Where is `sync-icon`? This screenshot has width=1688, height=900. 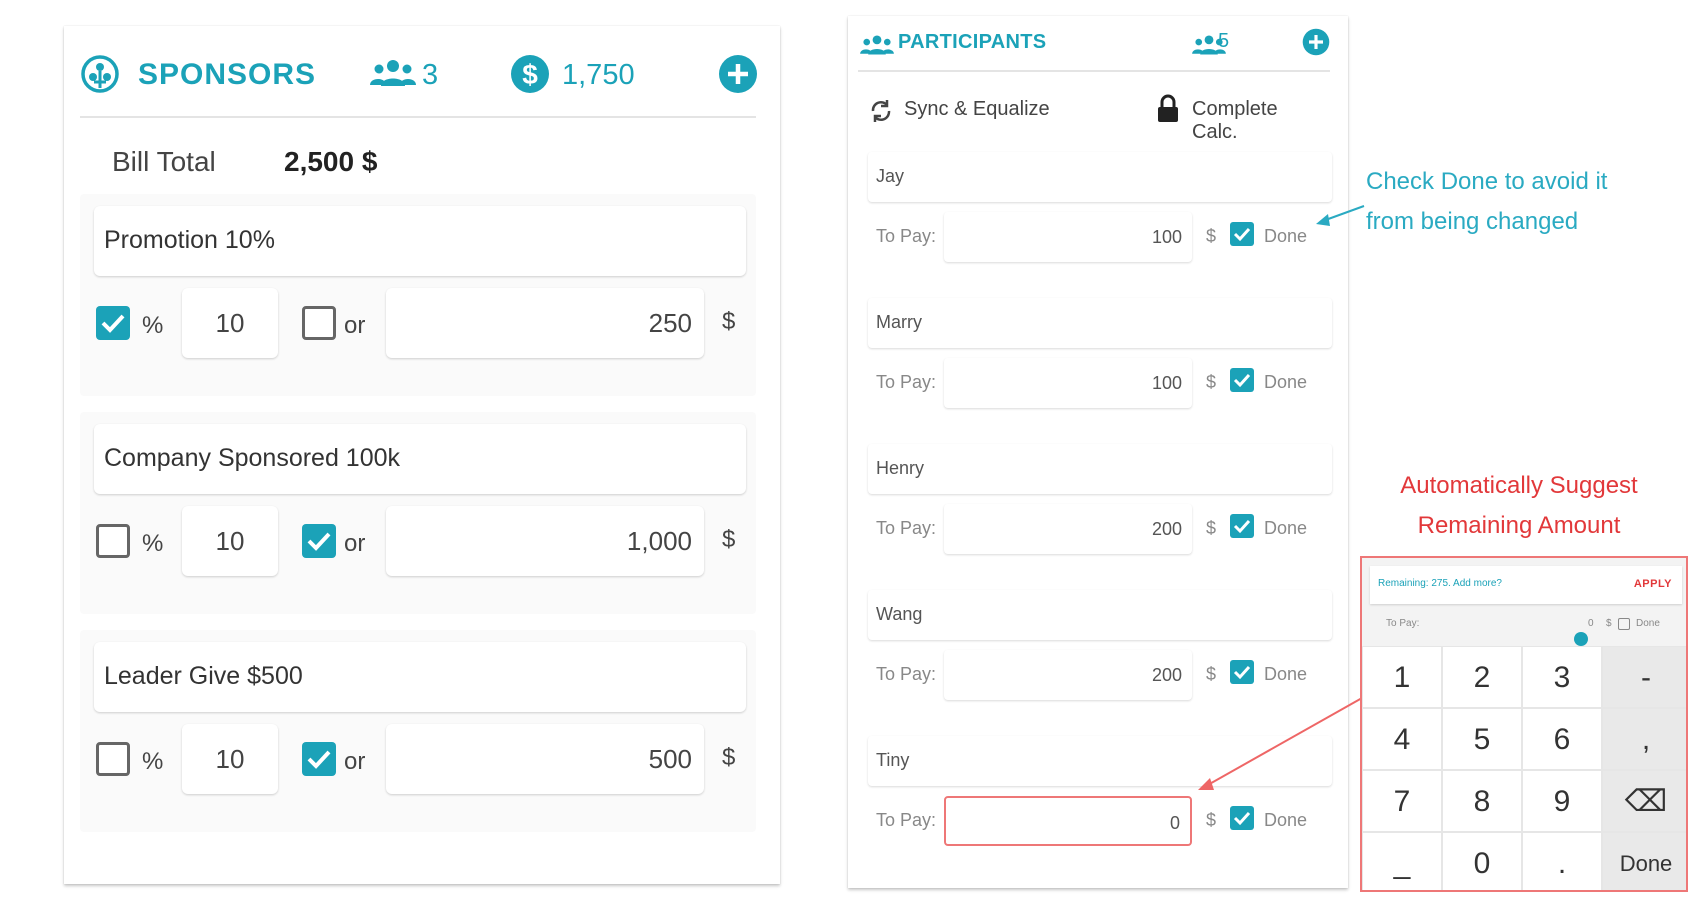 sync-icon is located at coordinates (881, 113).